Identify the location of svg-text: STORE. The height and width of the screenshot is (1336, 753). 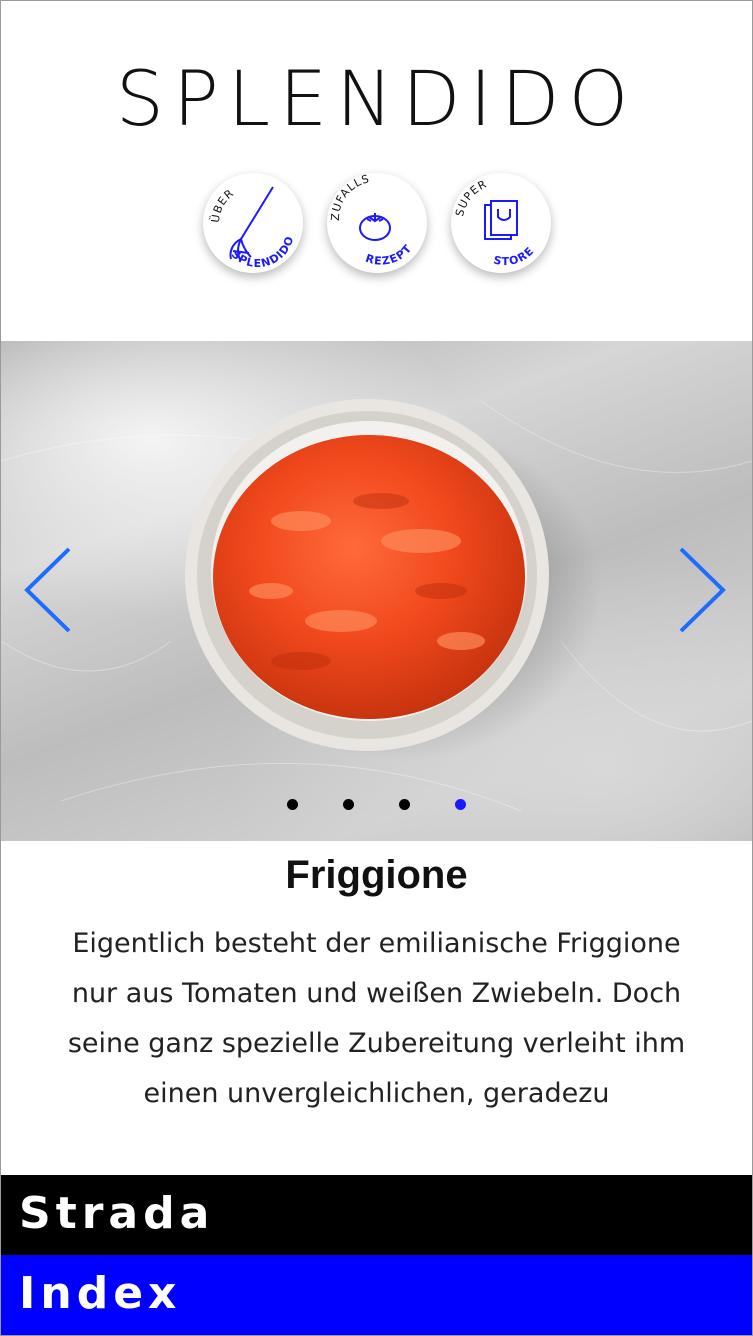
(514, 256).